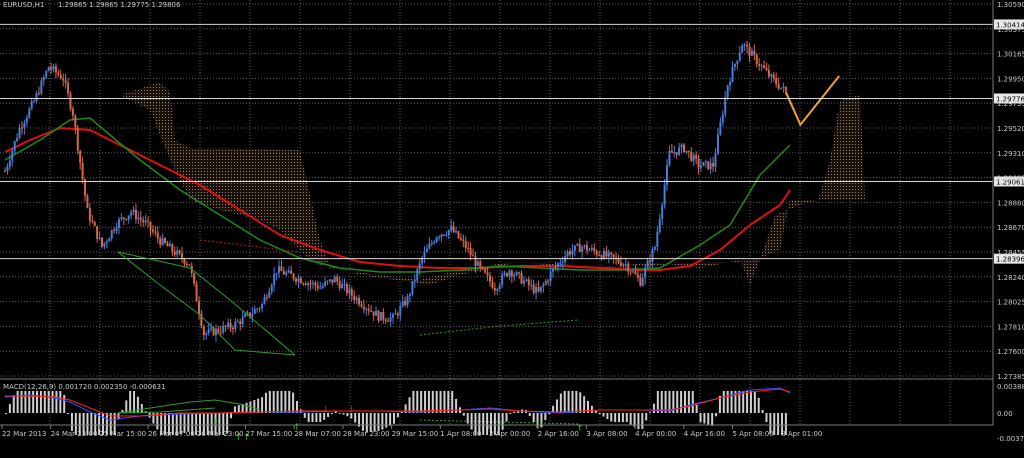 The height and width of the screenshot is (458, 1024). Describe the element at coordinates (216, 424) in the screenshot. I see `buy-arrow-icon: ↑` at that location.